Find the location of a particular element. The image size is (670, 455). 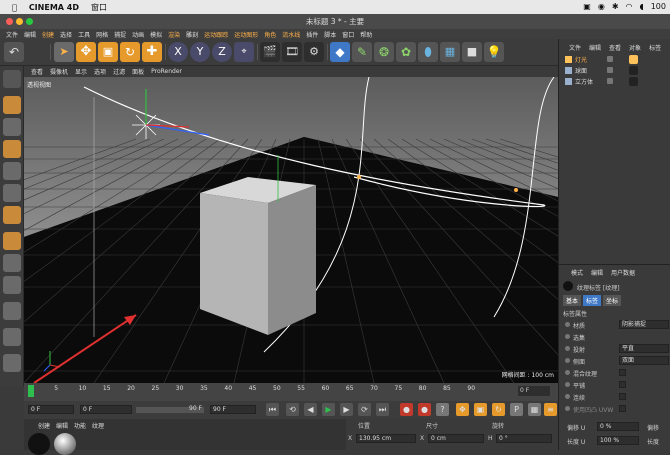

offset-u-field: 0 % is located at coordinates (618, 426).